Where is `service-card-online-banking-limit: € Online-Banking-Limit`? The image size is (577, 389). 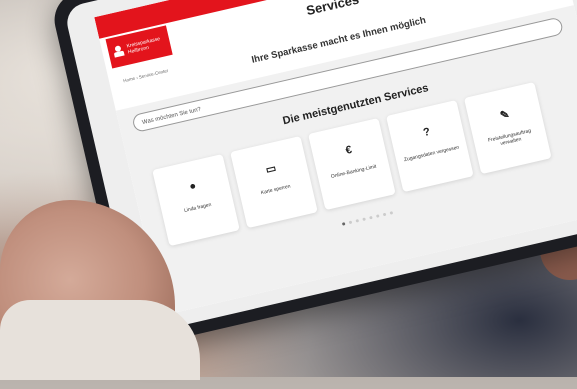 service-card-online-banking-limit: € Online-Banking-Limit is located at coordinates (352, 164).